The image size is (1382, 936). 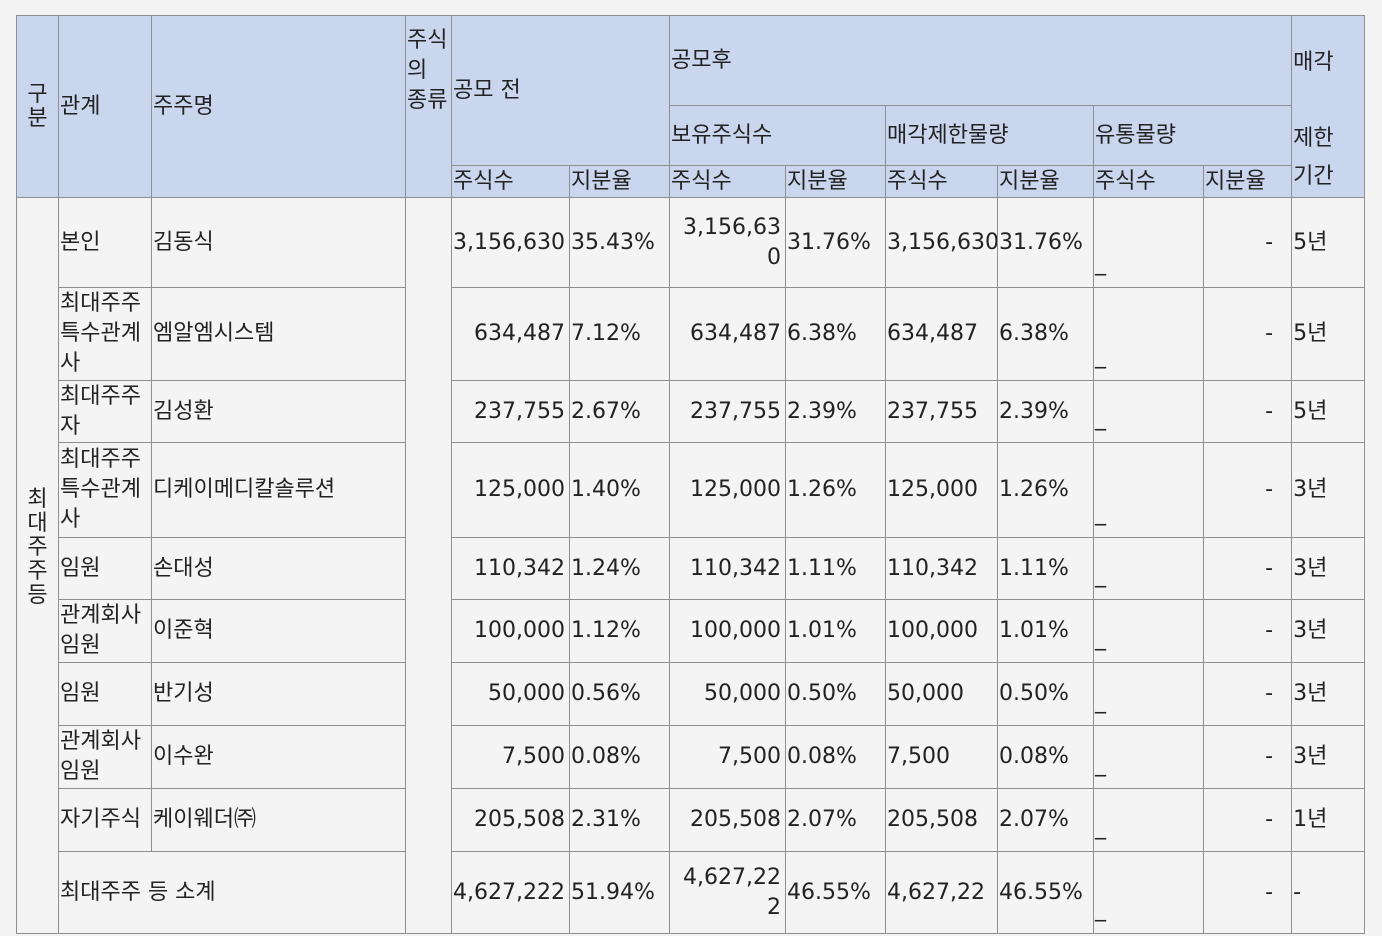 I want to click on header-stock-type: 주식의 종류, so click(x=428, y=106).